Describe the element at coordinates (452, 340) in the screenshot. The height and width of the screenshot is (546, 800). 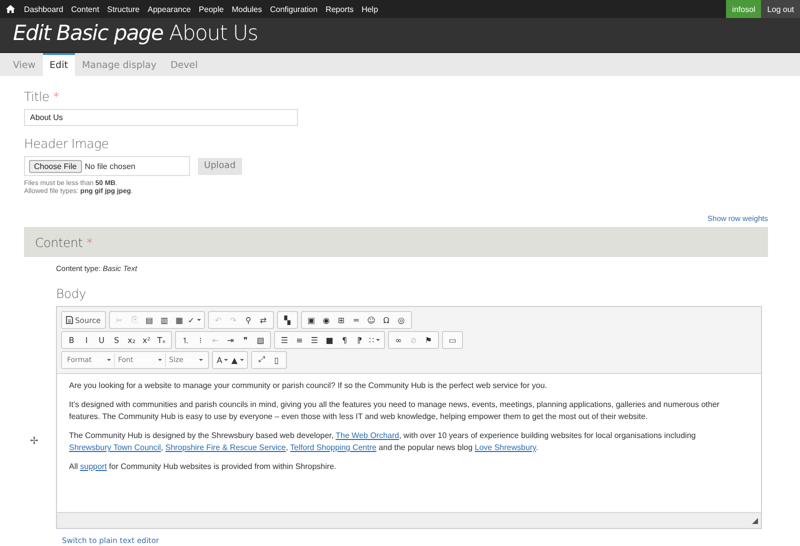
I see `toolbar-button: ▭` at that location.